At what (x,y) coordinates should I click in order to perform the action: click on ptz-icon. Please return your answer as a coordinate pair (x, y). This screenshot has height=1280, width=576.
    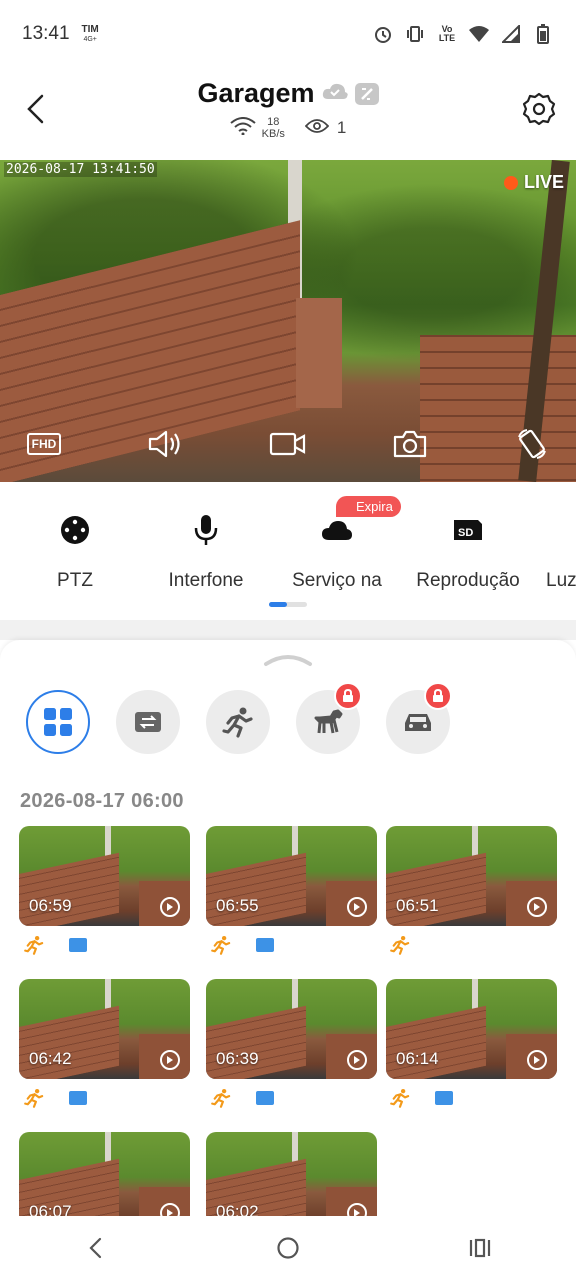
    Looking at the image, I should click on (75, 530).